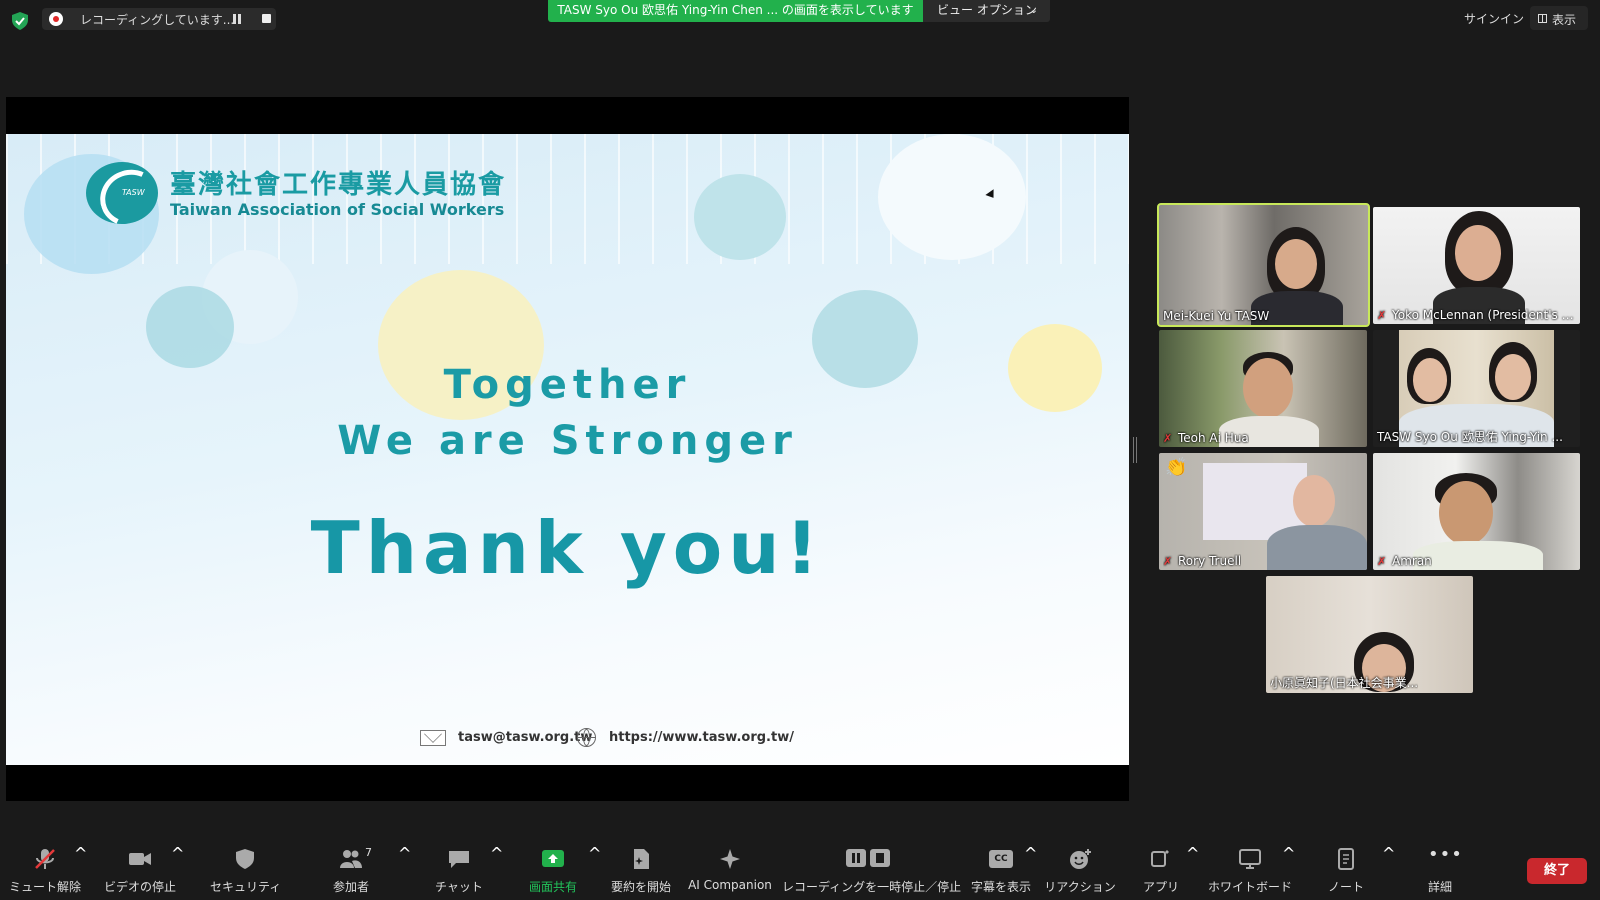 This screenshot has height=900, width=1600. What do you see at coordinates (266, 18) in the screenshot?
I see `stop-recording-icon` at bounding box center [266, 18].